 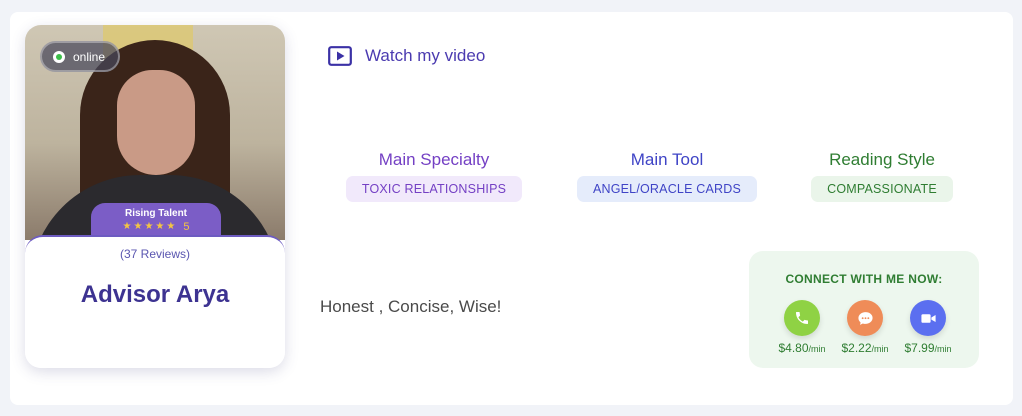 I want to click on chat-button, so click(x=865, y=318).